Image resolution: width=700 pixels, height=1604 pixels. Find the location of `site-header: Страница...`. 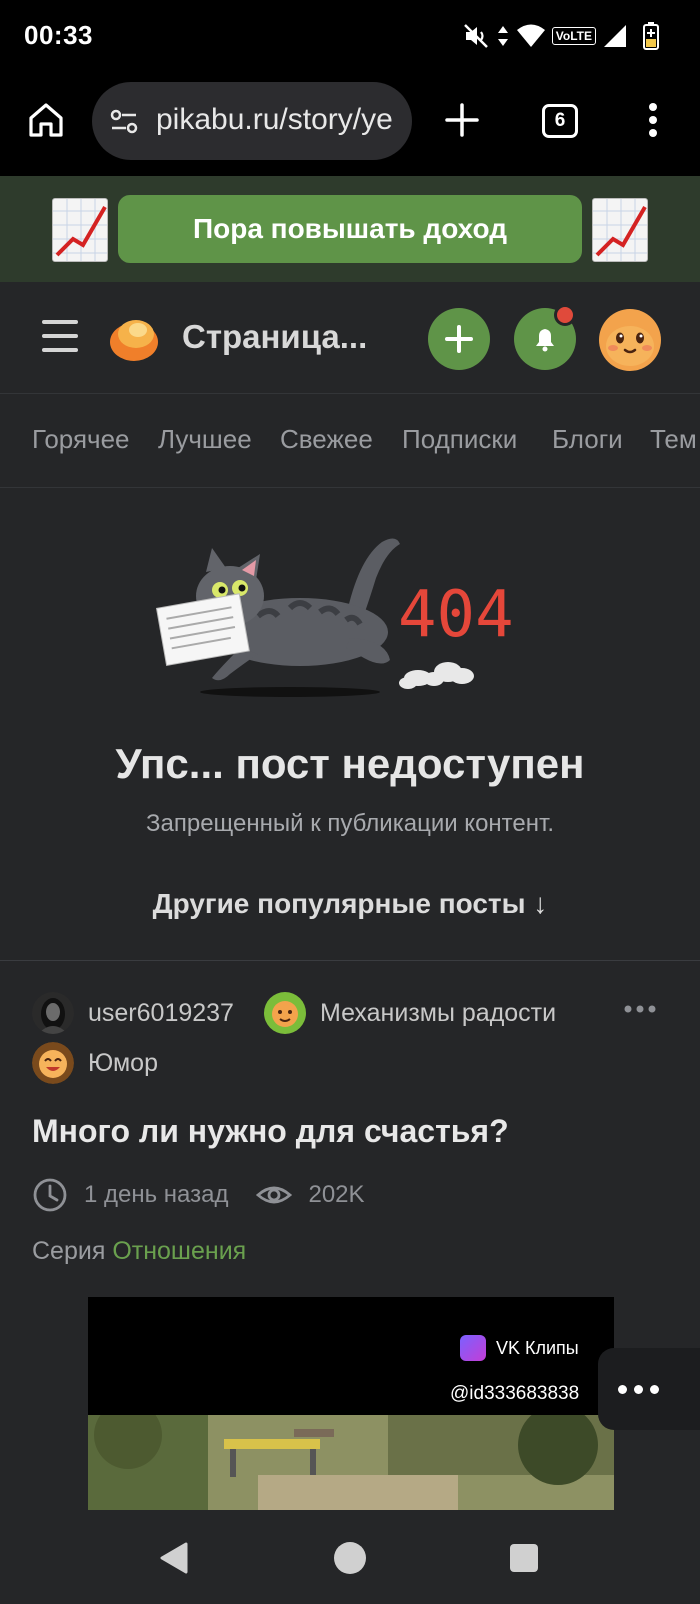

site-header: Страница... is located at coordinates (350, 338).